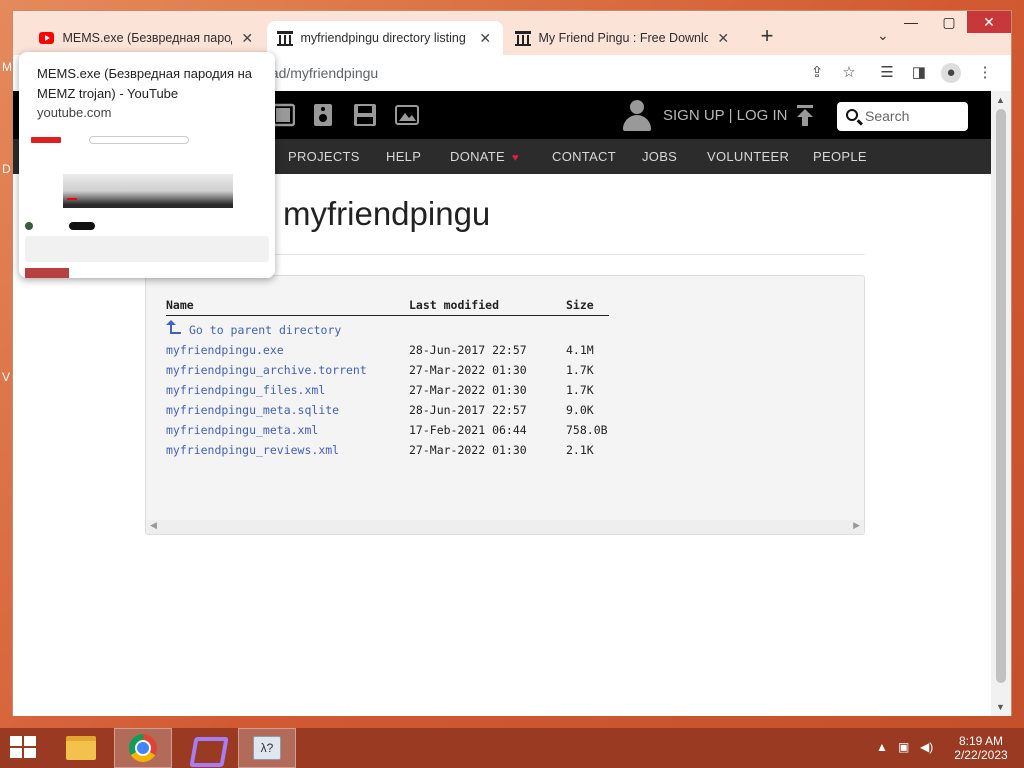 The height and width of the screenshot is (768, 1024). Describe the element at coordinates (637, 116) in the screenshot. I see `user-icon` at that location.